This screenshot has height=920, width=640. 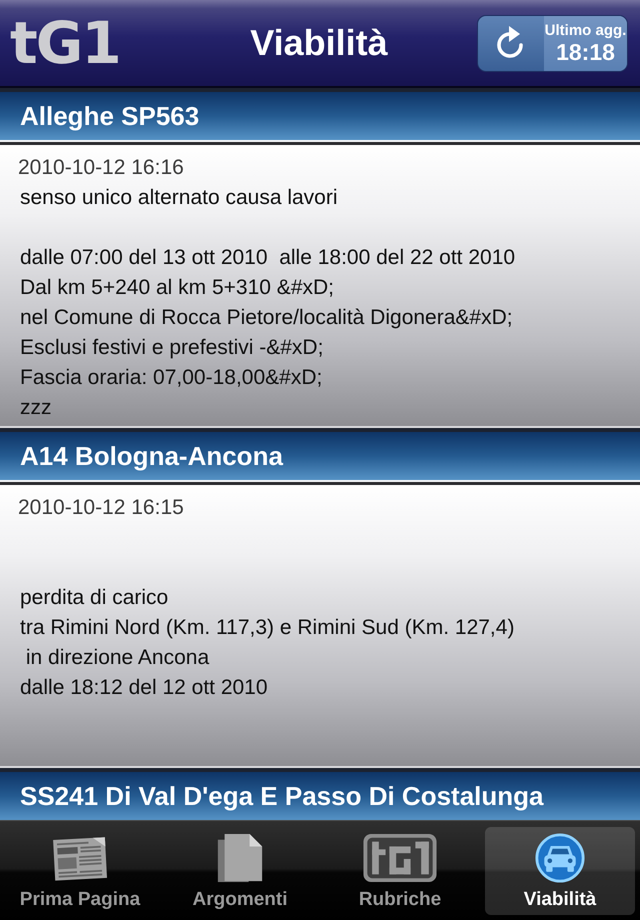 I want to click on tab-item: Prima Pagina, so click(x=80, y=871).